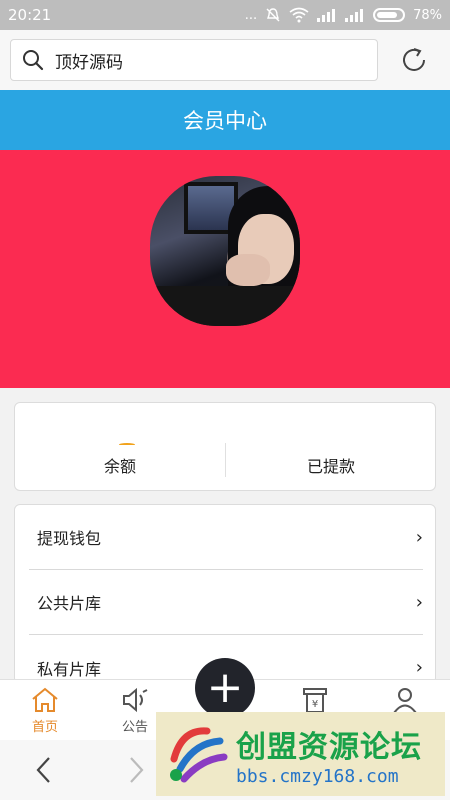  I want to click on chevron-left-icon, so click(43, 770).